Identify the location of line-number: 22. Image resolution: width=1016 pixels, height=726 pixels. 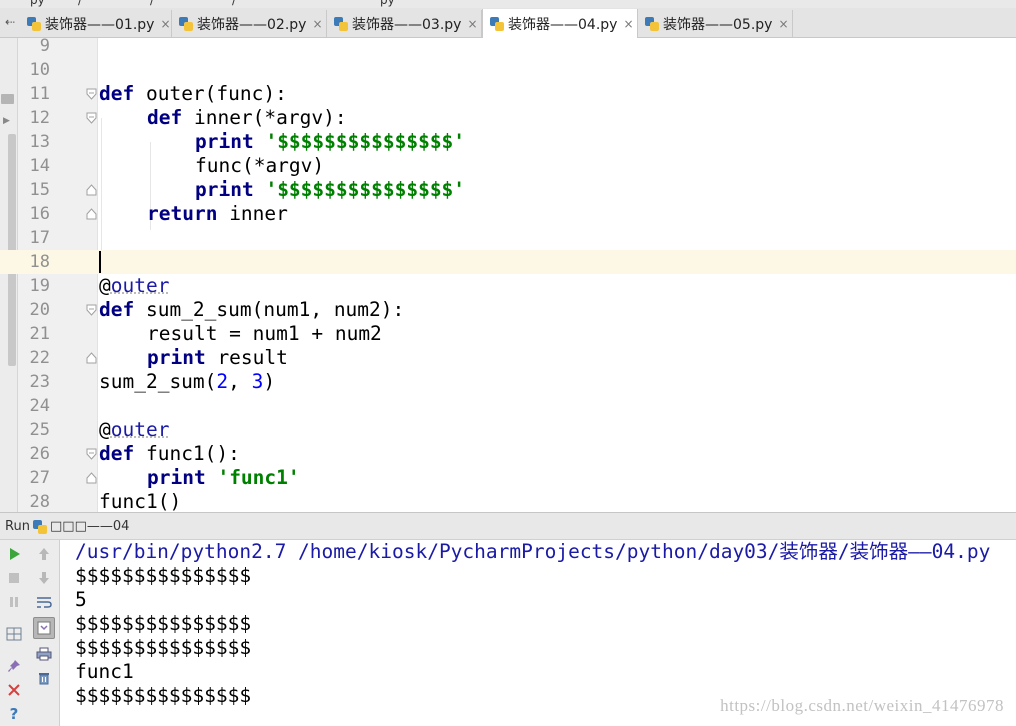
(39, 358).